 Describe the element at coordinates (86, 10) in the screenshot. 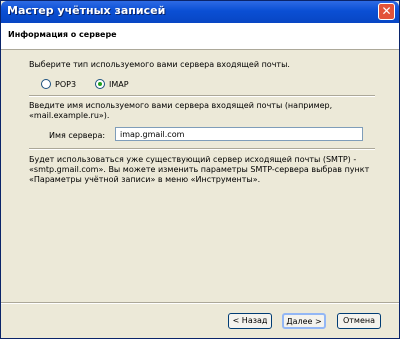

I see `window-title: Мастер учётных записей` at that location.